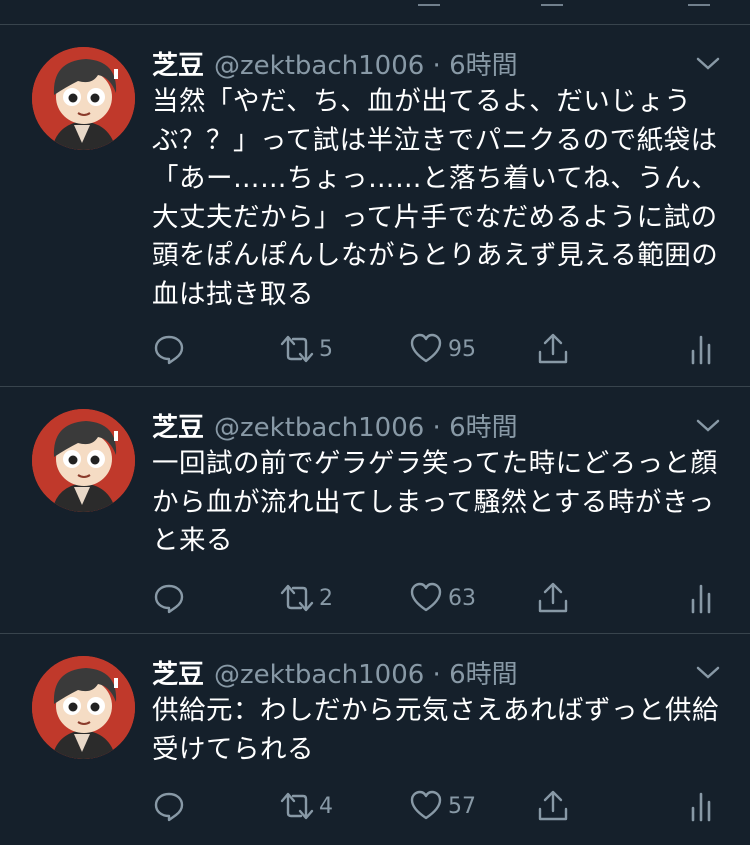 This screenshot has height=845, width=750. What do you see at coordinates (375, 12) in the screenshot?
I see `previous-tweet-actions-fragment` at bounding box center [375, 12].